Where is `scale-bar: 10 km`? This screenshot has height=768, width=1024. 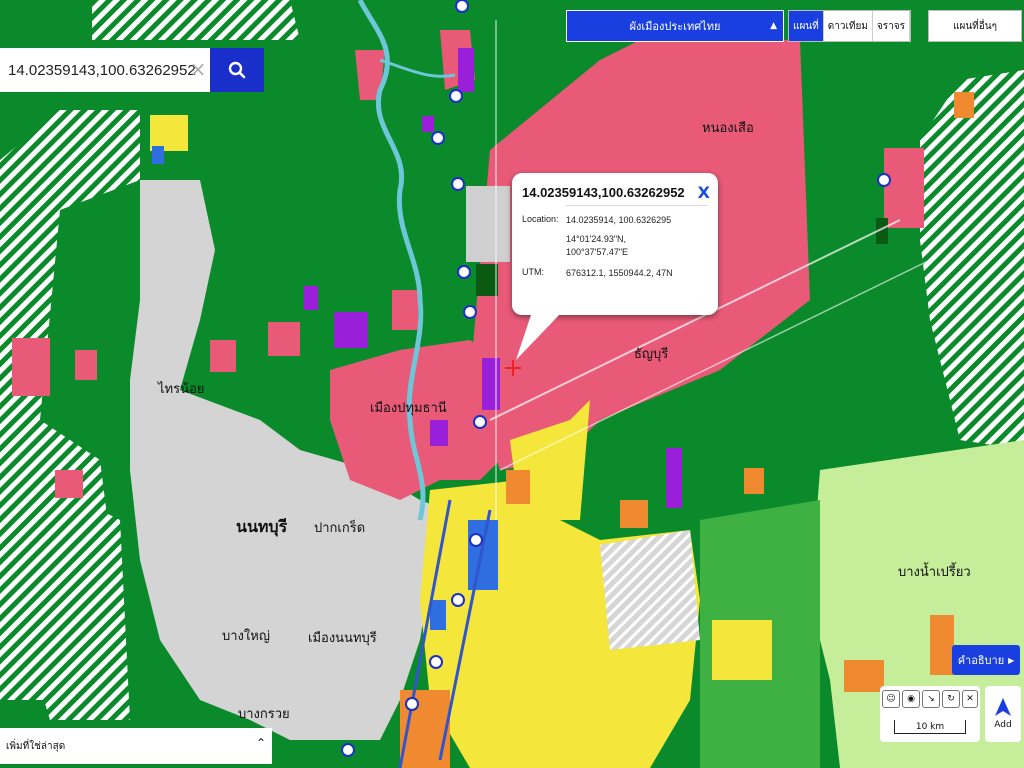
scale-bar: 10 km is located at coordinates (930, 727).